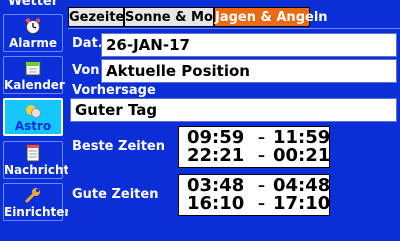  Describe the element at coordinates (86, 70) in the screenshot. I see `from-label: Von` at that location.